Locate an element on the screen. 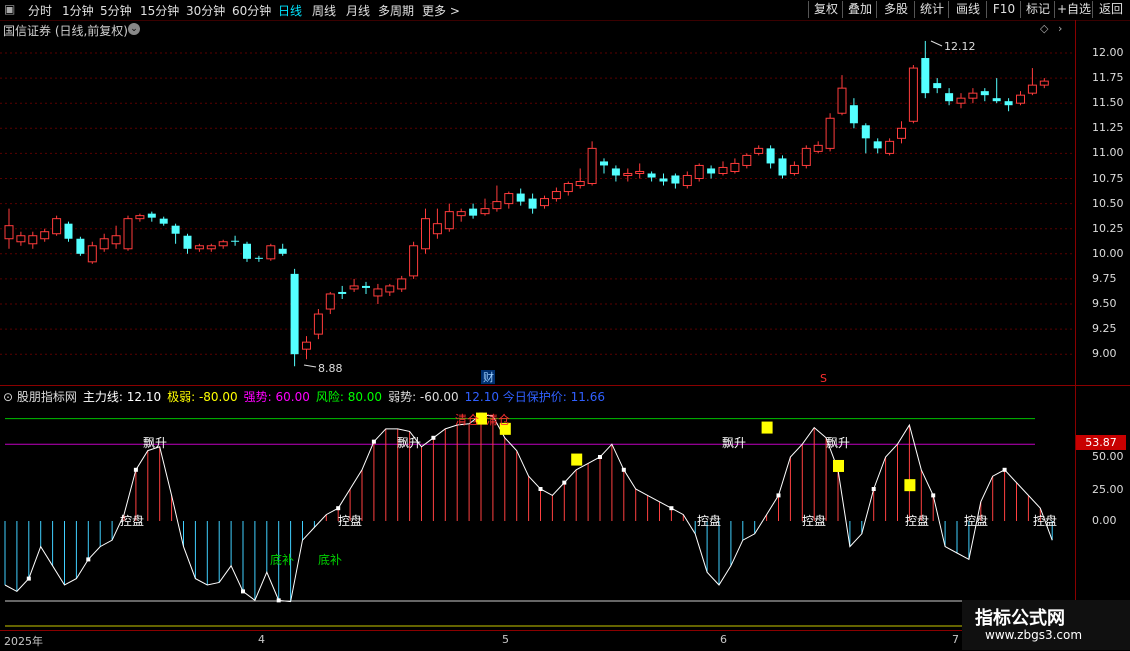  finance-marker: 财 is located at coordinates (488, 377).